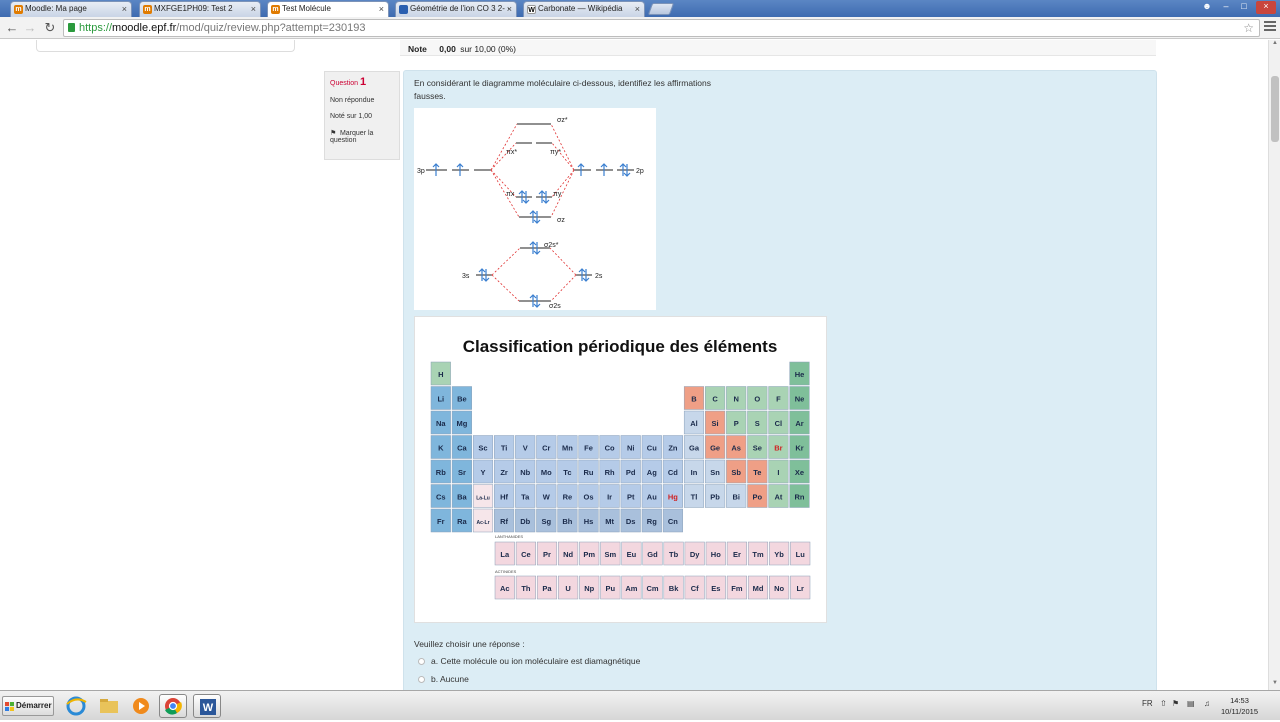 The width and height of the screenshot is (1280, 722). I want to click on element-ac-lr-symbol: Ac-Lr, so click(482, 523).